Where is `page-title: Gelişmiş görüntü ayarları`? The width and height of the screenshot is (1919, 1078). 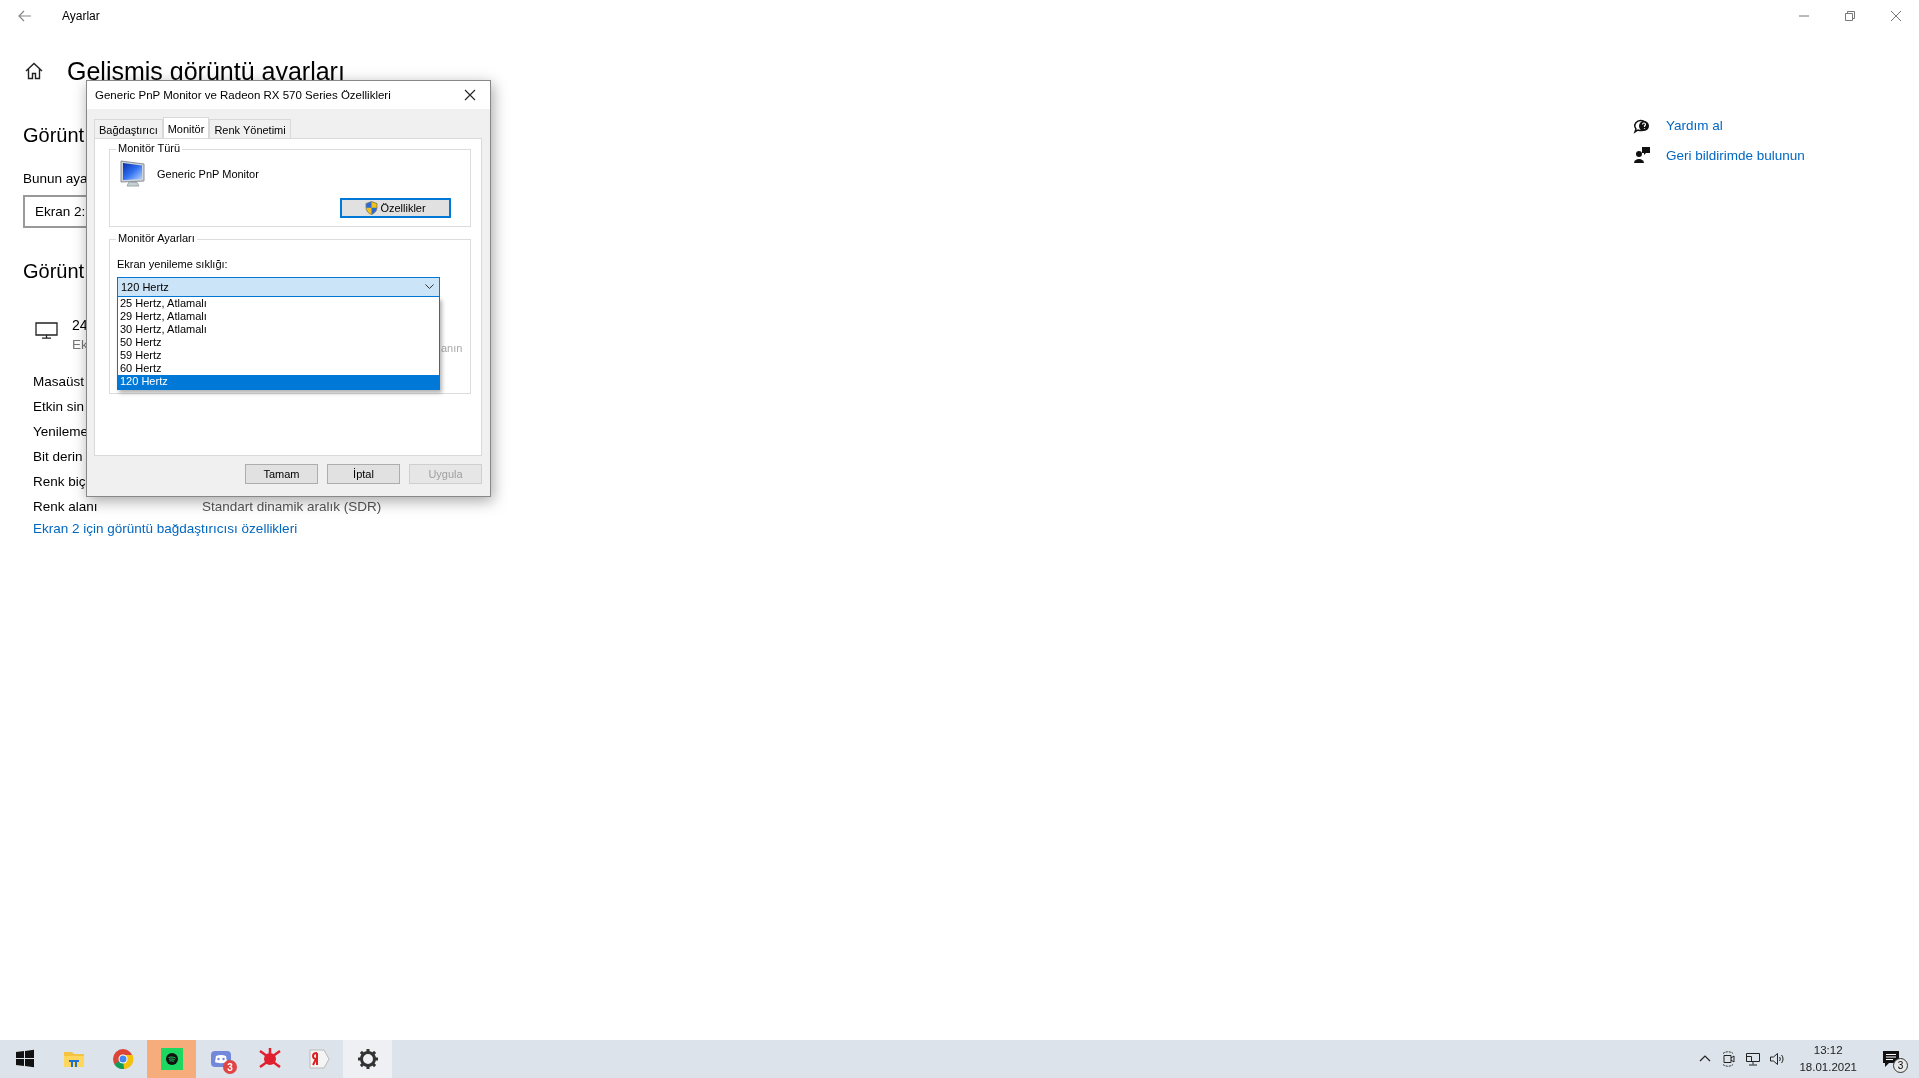
page-title: Gelişmiş görüntü ayarları is located at coordinates (206, 71).